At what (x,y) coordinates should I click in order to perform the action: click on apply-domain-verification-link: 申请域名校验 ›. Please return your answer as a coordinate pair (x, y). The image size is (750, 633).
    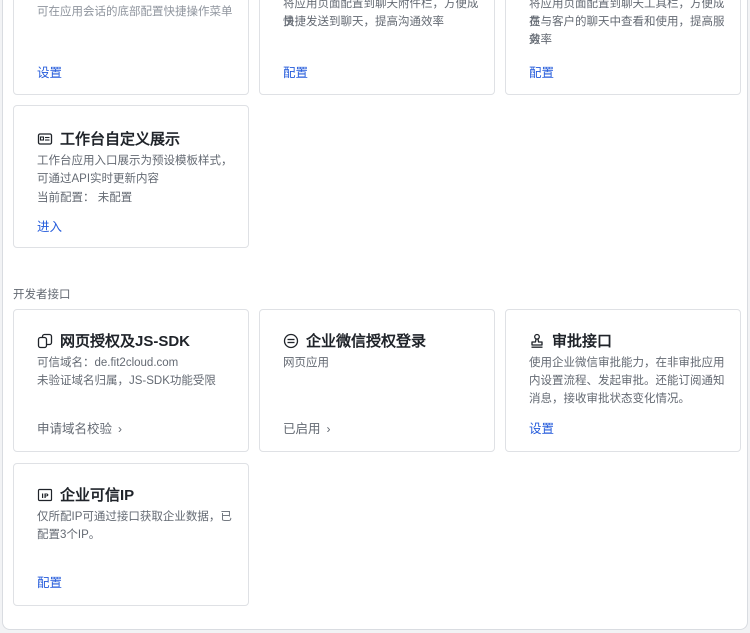
    Looking at the image, I should click on (79, 427).